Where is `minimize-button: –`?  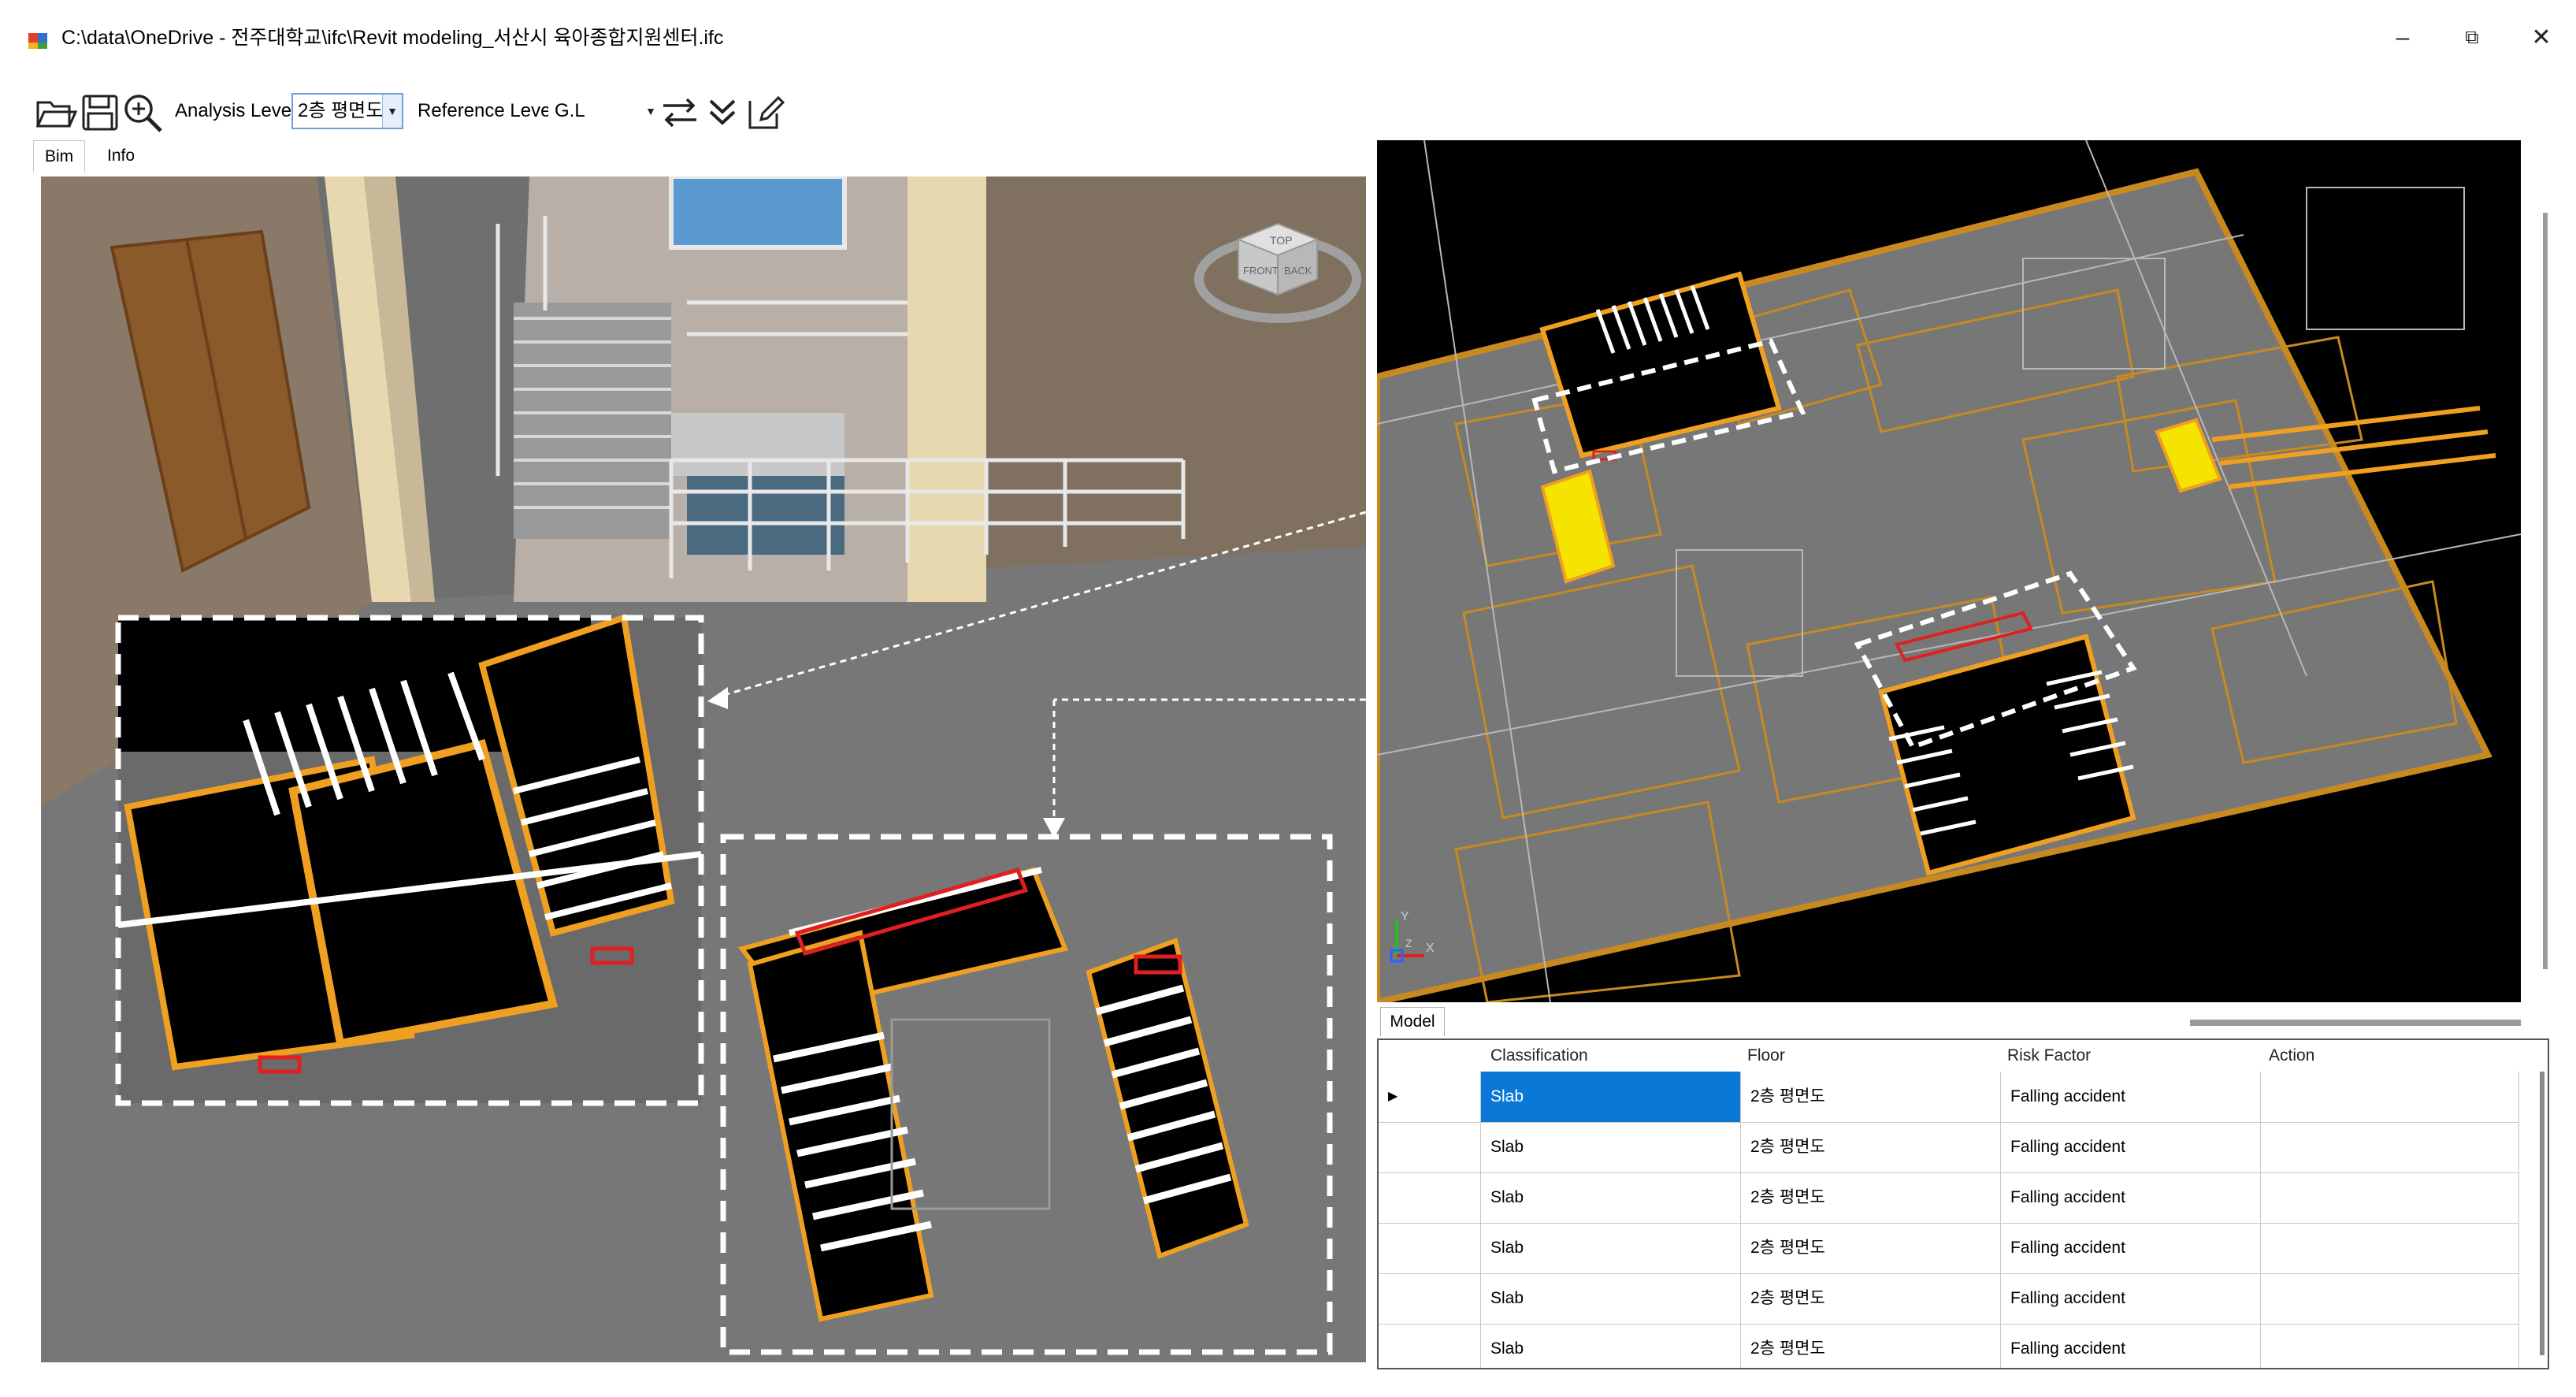 minimize-button: – is located at coordinates (2402, 37).